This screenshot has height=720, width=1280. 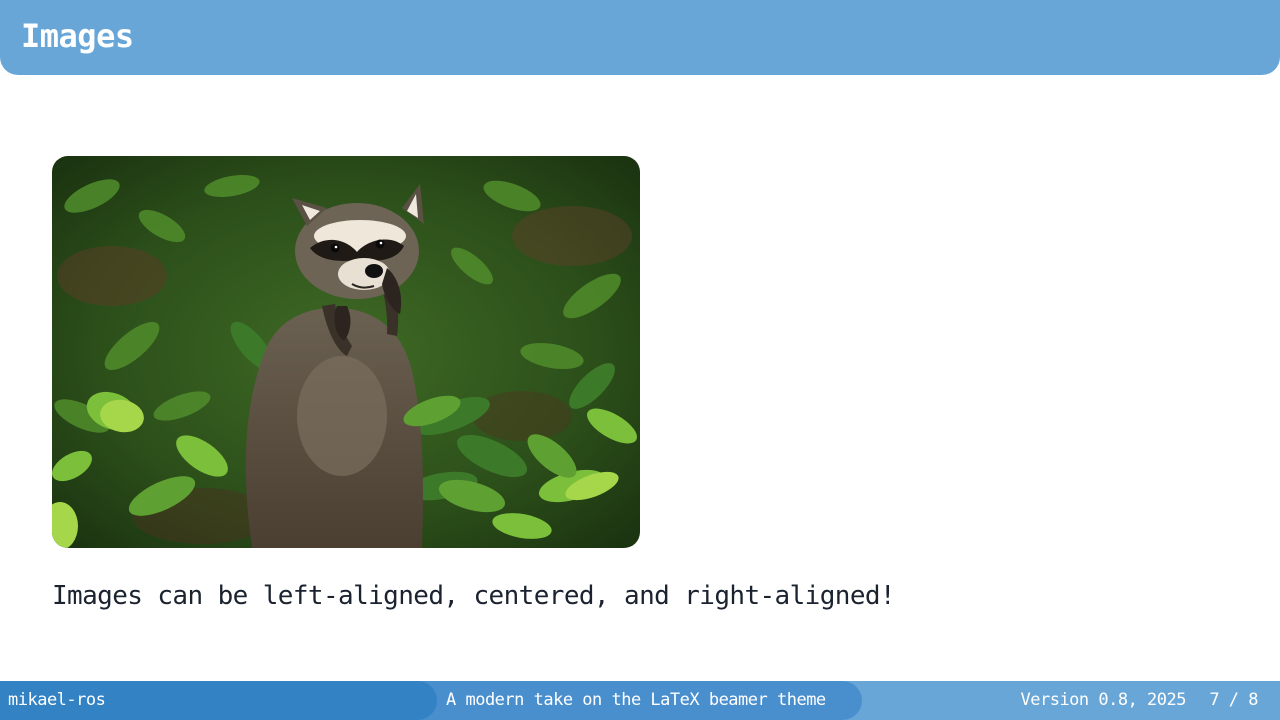 I want to click on footer-version: Version 0.8, 2025, so click(x=1103, y=700).